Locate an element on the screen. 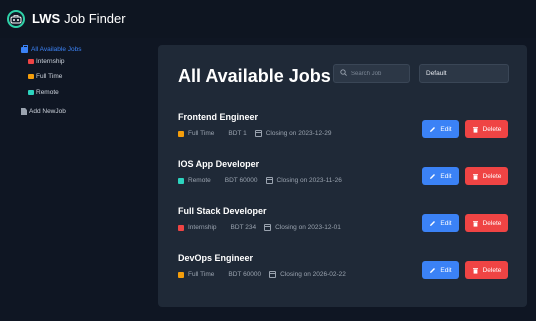  job-meta: Full Time BDT 1 Closing on 2023-12-29 is located at coordinates (254, 133).